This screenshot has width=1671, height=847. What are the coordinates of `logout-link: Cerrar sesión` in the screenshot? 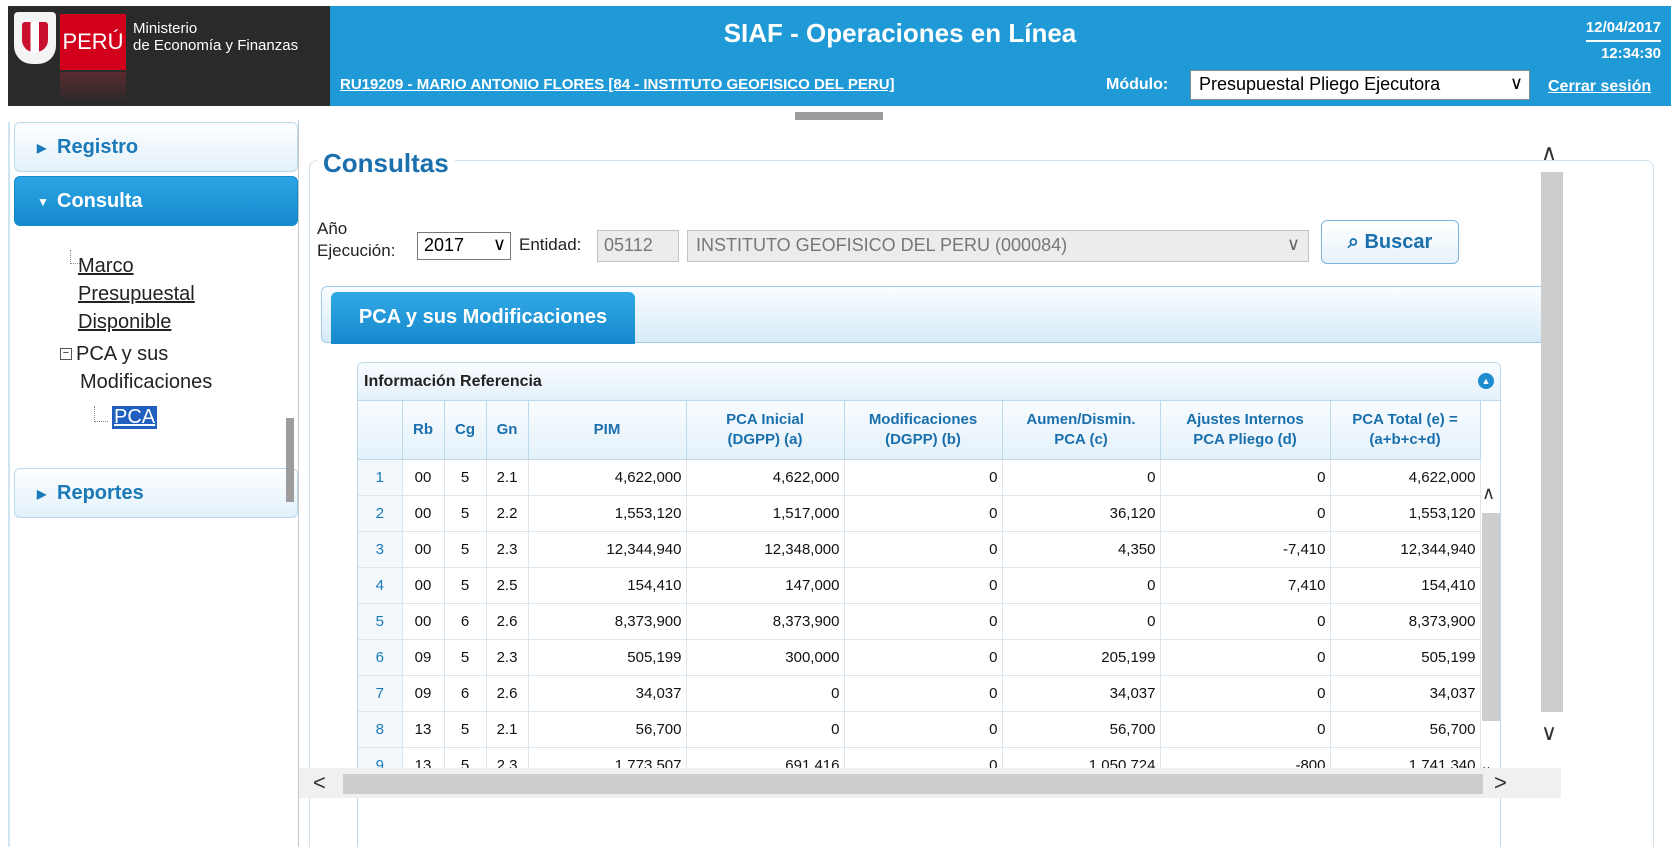 It's located at (1599, 87).